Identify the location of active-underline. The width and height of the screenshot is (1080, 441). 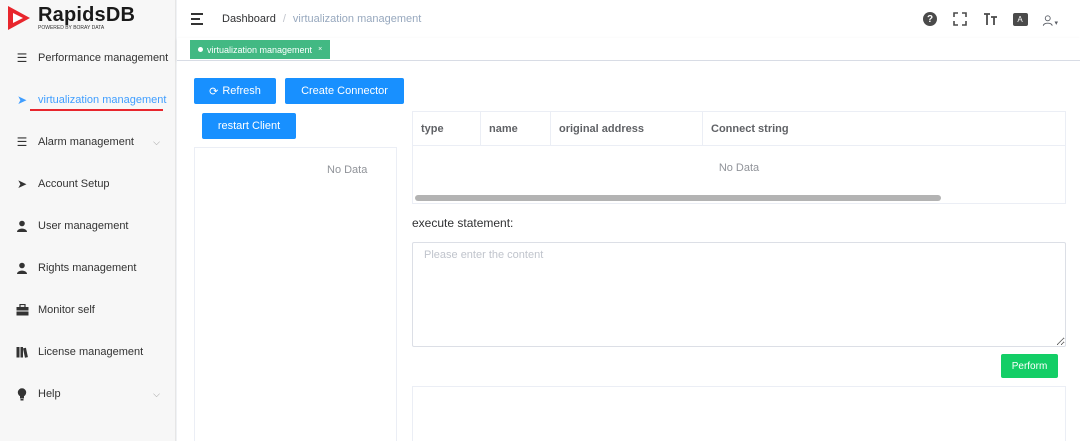
(96, 110).